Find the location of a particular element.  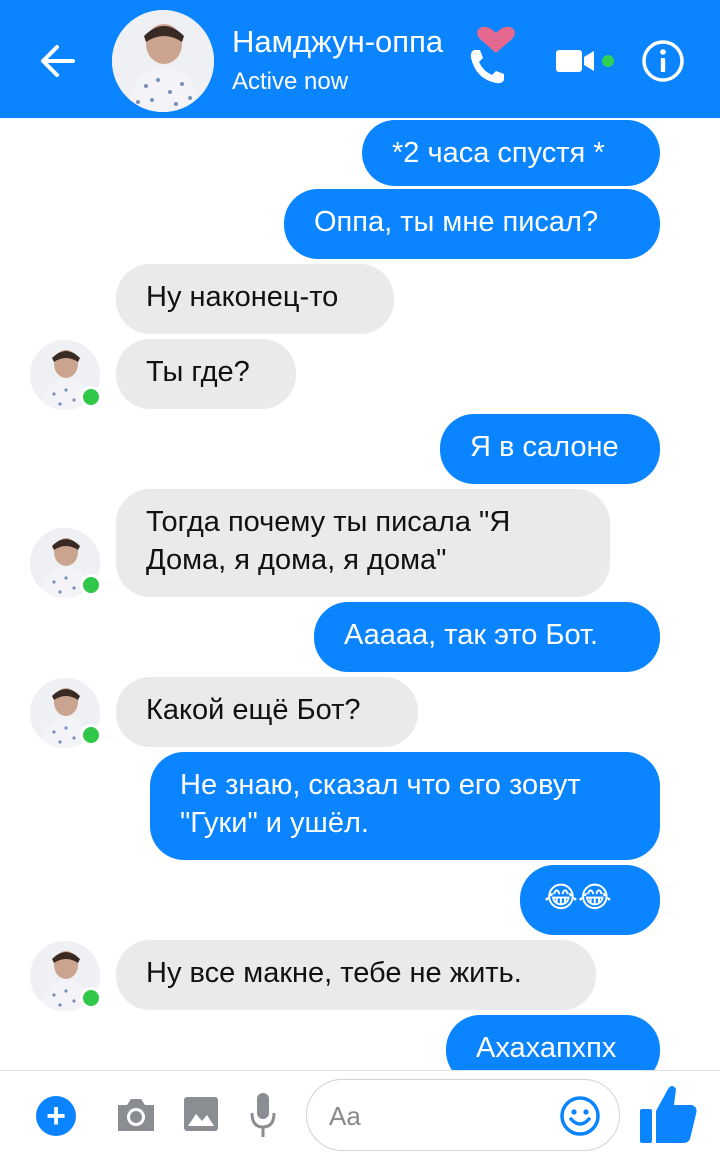

composer-bar: + is located at coordinates (360, 1113).